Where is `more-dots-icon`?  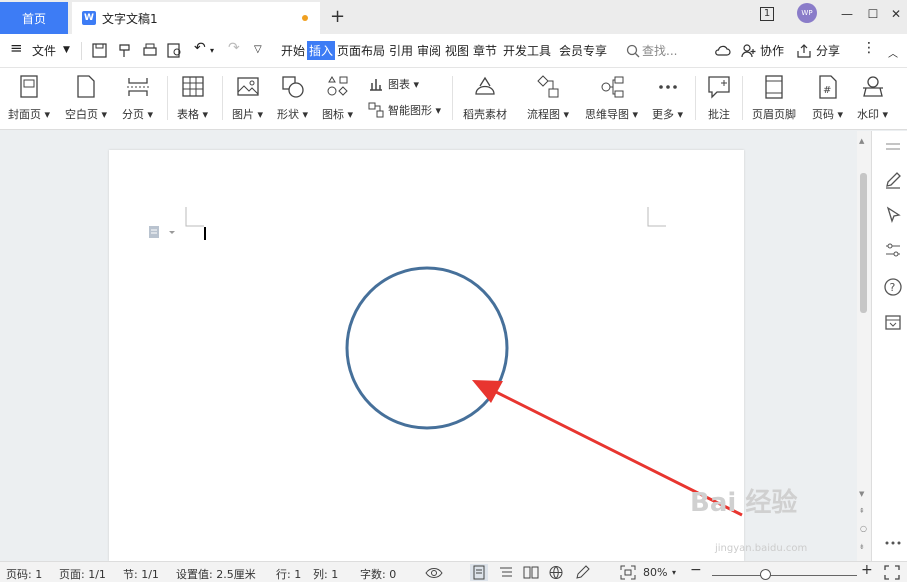
more-dots-icon is located at coordinates (893, 543).